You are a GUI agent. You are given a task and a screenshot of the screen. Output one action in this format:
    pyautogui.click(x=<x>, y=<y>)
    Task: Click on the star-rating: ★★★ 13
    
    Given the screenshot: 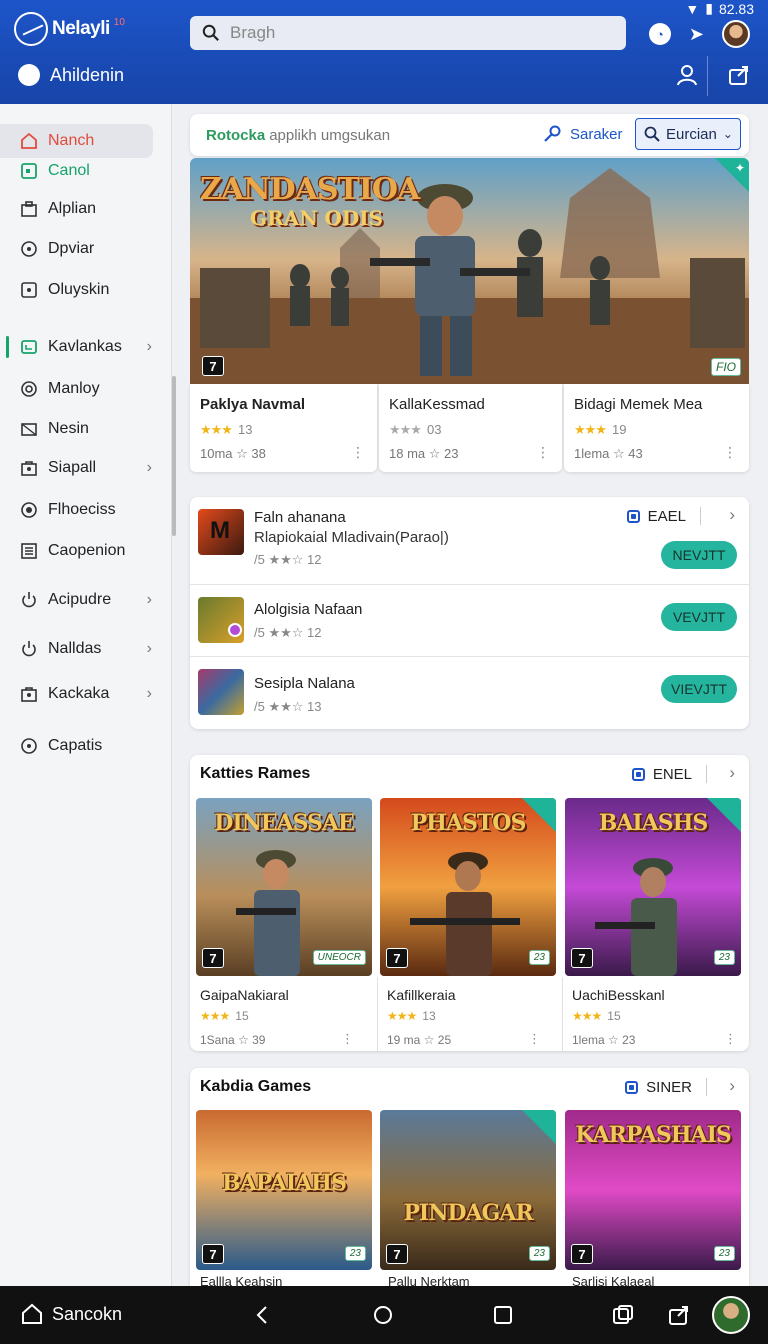 What is the action you would take?
    pyautogui.click(x=411, y=1016)
    